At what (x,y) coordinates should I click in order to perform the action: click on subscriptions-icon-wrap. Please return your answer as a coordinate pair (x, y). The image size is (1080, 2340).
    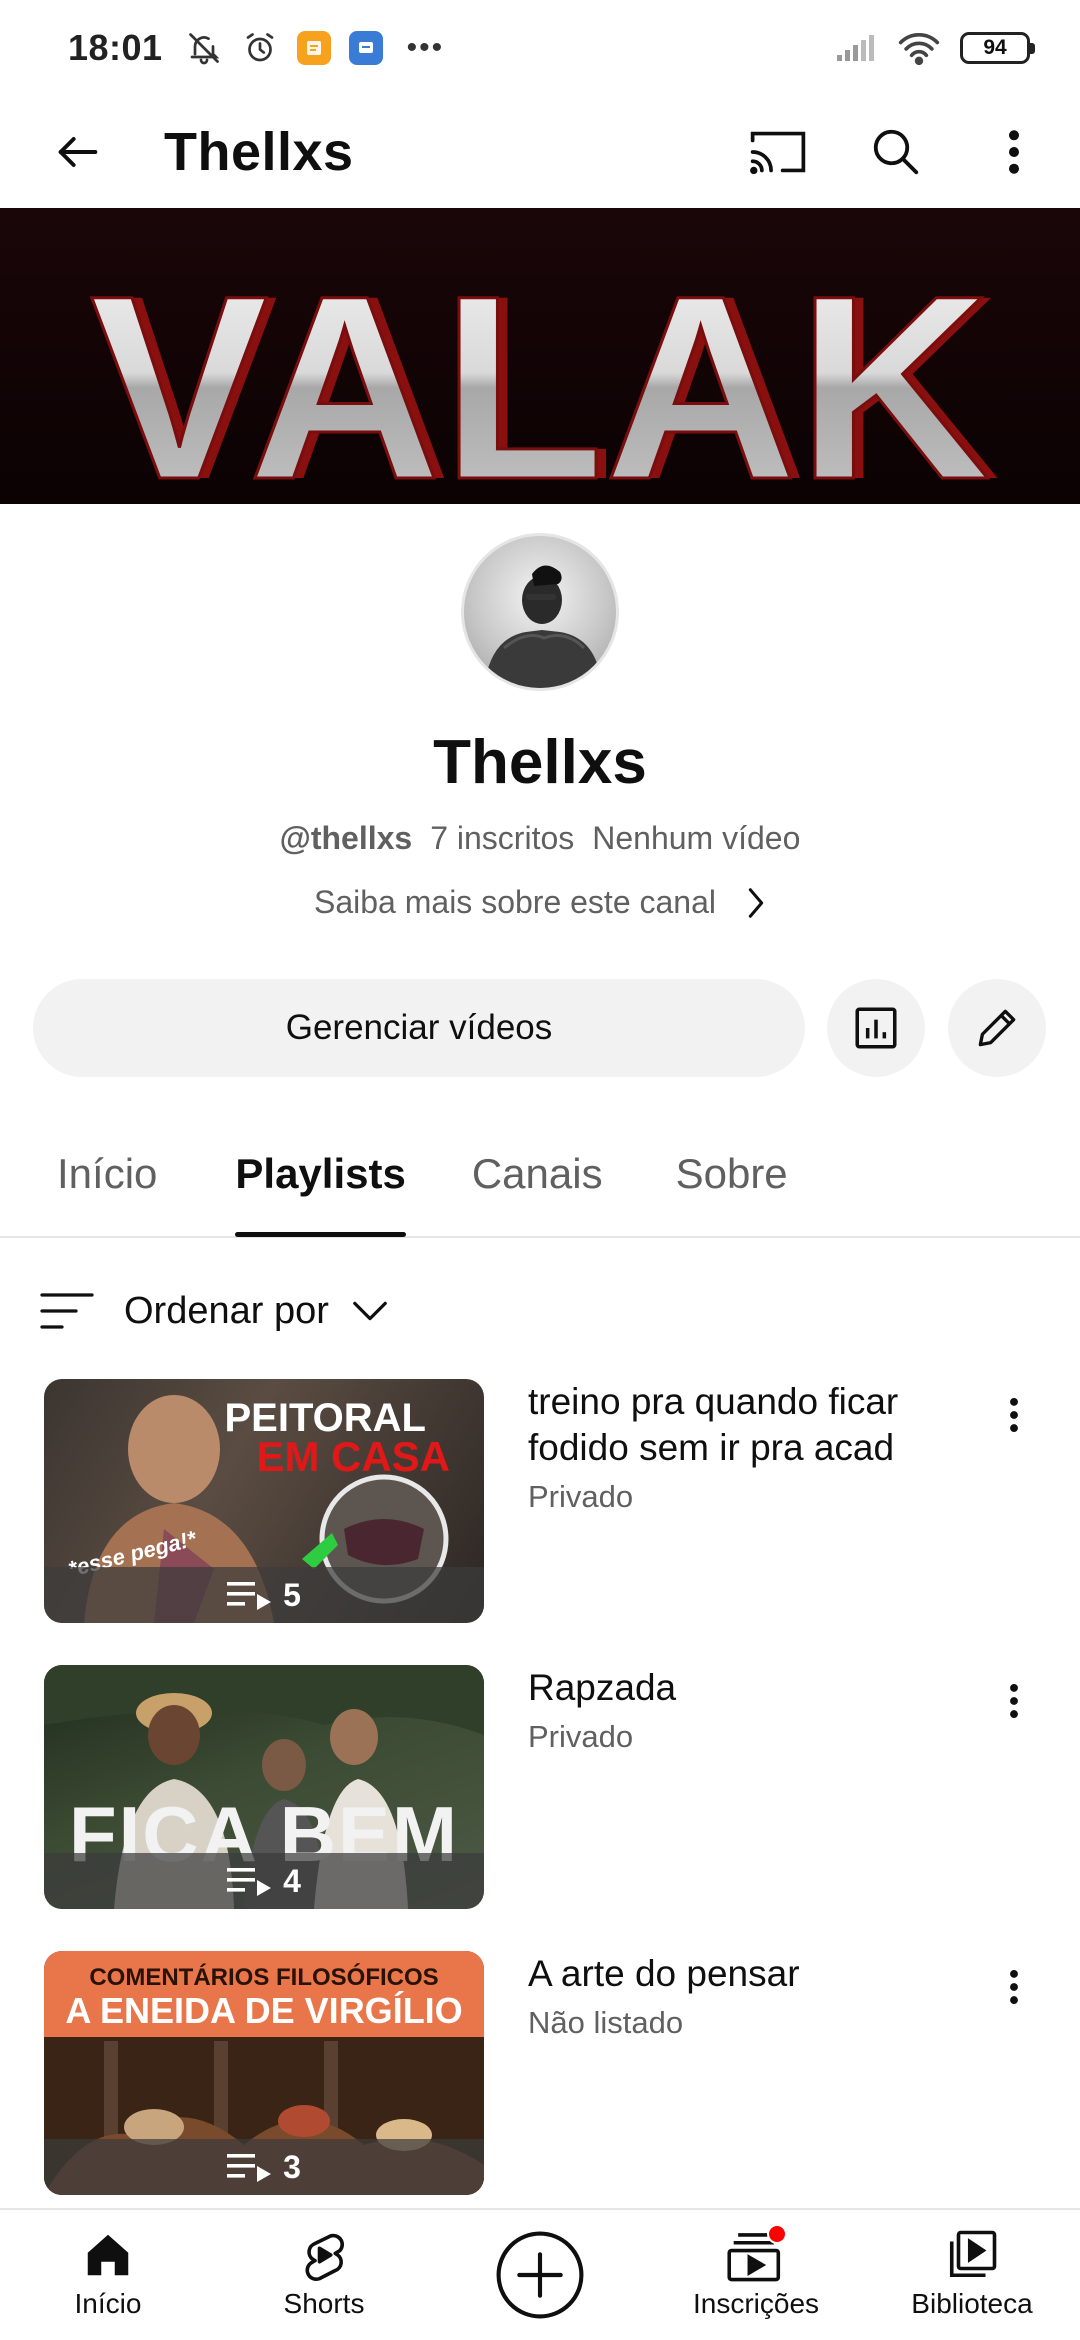
    Looking at the image, I should click on (757, 2253).